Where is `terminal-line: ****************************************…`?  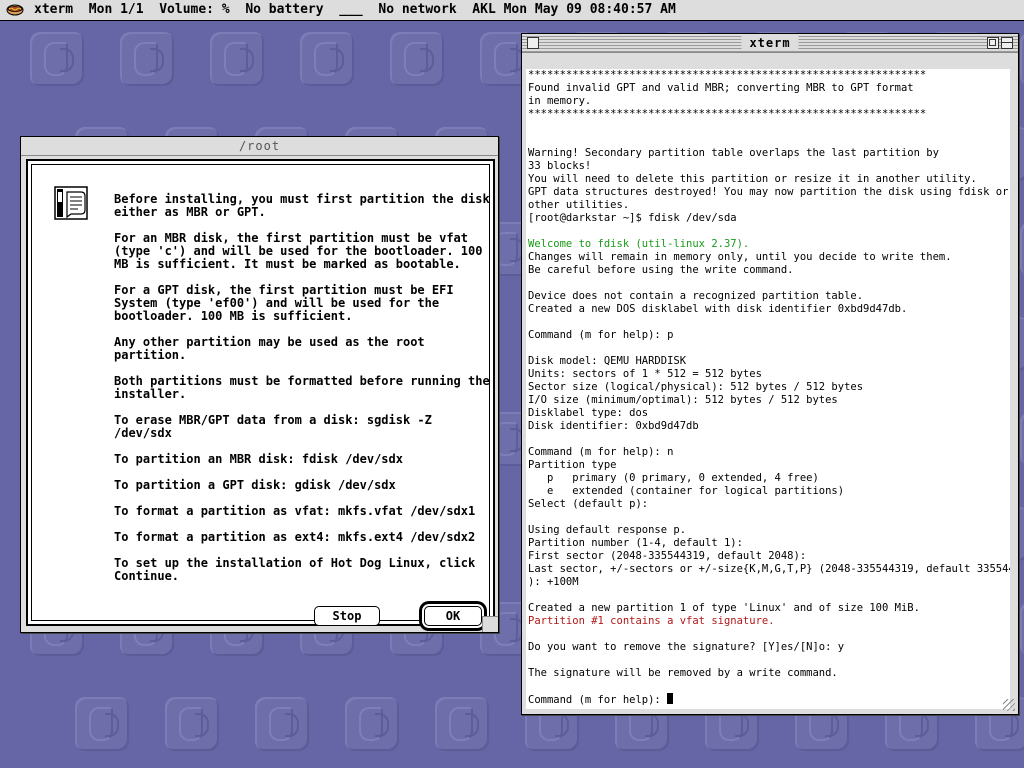 terminal-line: ****************************************… is located at coordinates (769, 75).